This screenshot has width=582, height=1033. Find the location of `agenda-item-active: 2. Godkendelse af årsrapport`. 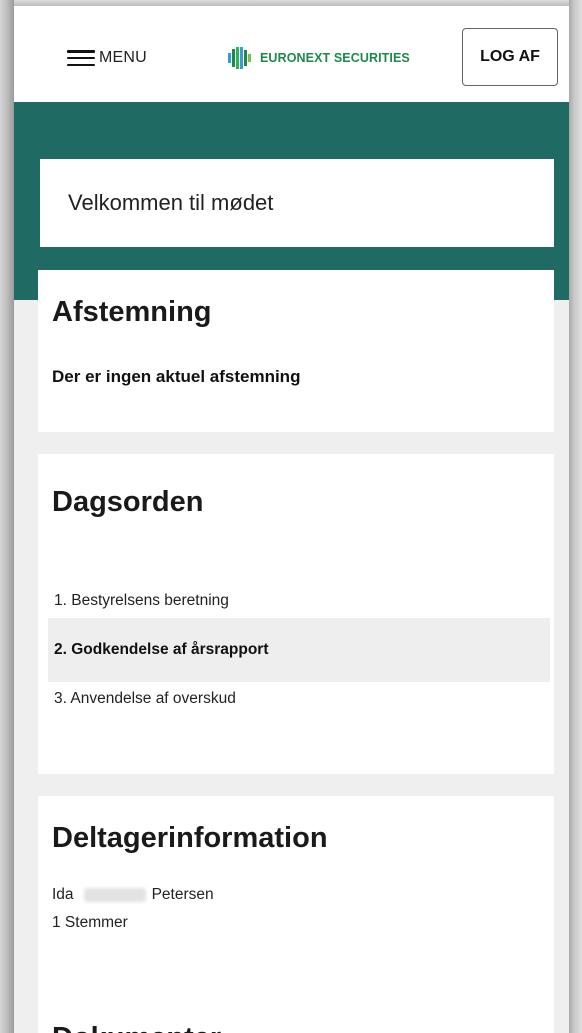

agenda-item-active: 2. Godkendelse af årsrapport is located at coordinates (299, 650).